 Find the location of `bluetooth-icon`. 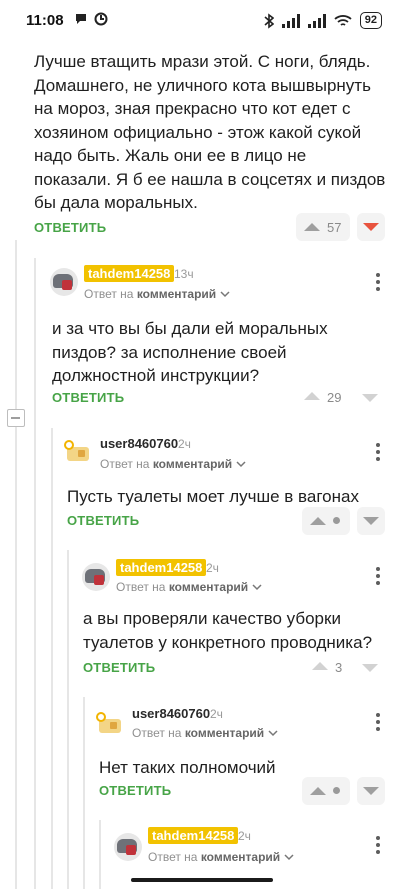

bluetooth-icon is located at coordinates (269, 20).